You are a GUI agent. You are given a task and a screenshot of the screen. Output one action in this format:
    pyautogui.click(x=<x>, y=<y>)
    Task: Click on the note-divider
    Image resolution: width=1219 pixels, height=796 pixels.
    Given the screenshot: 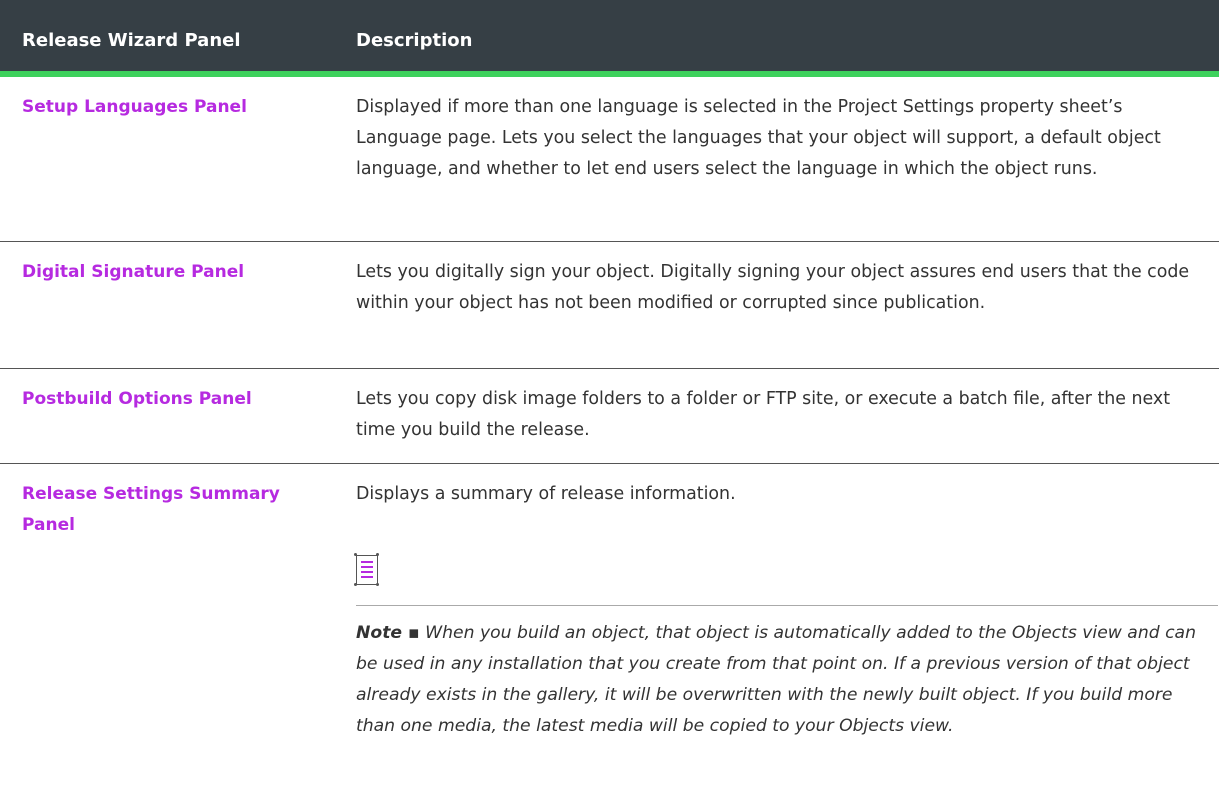 What is the action you would take?
    pyautogui.click(x=787, y=605)
    